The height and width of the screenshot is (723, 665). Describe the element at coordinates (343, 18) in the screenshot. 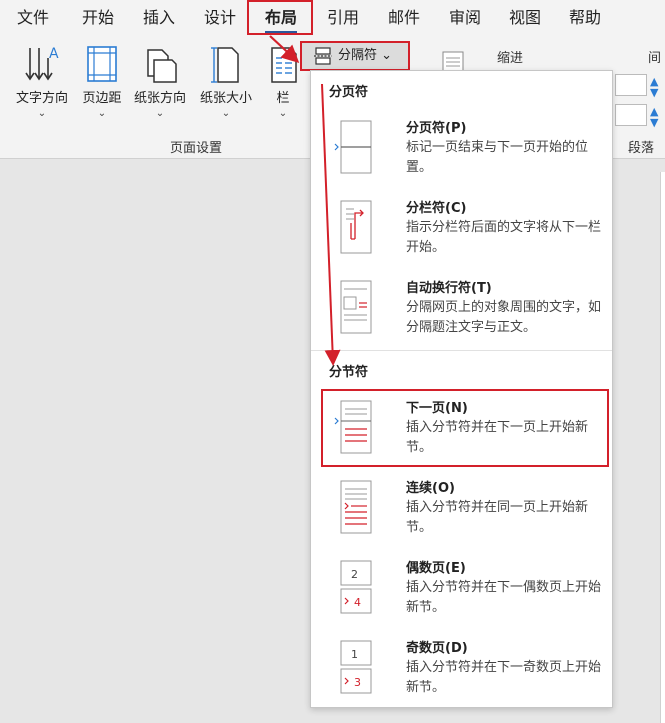

I see `tab-references: 引用` at that location.